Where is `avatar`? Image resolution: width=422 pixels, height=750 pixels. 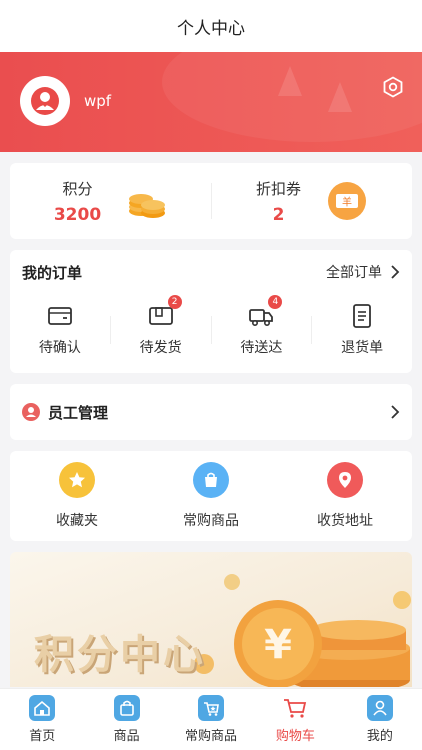 avatar is located at coordinates (45, 101).